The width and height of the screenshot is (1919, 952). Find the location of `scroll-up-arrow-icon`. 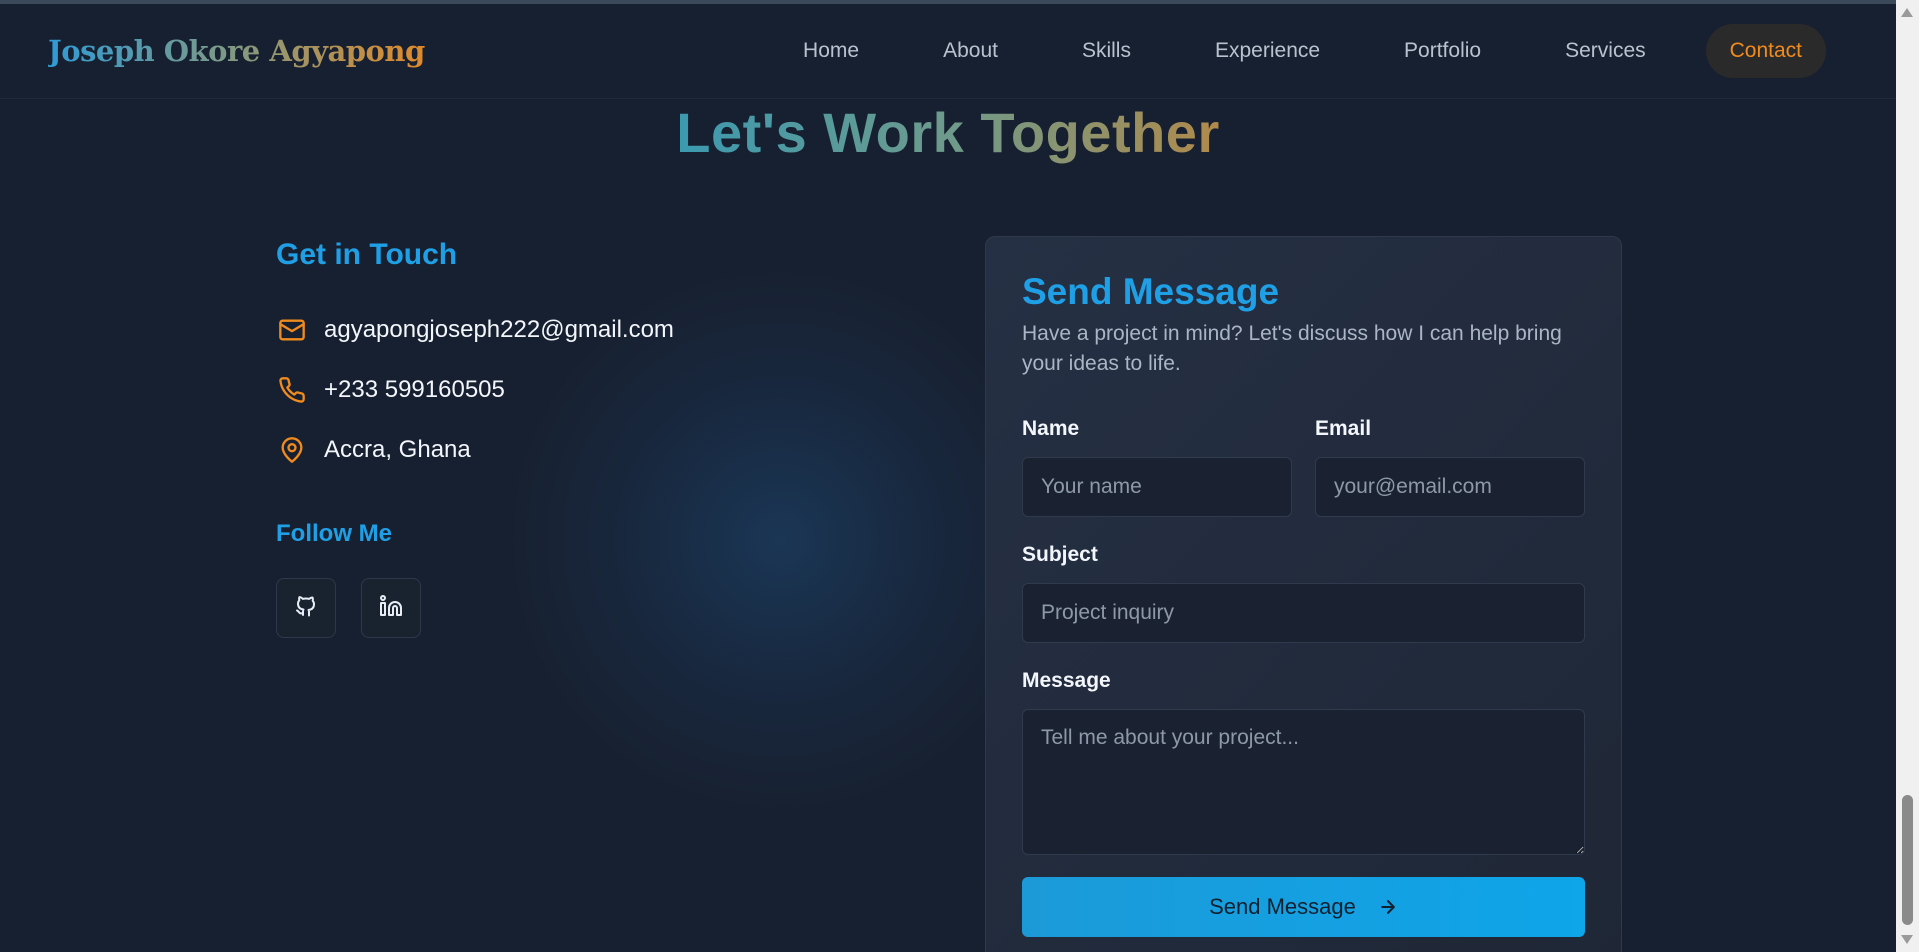

scroll-up-arrow-icon is located at coordinates (1907, 12).